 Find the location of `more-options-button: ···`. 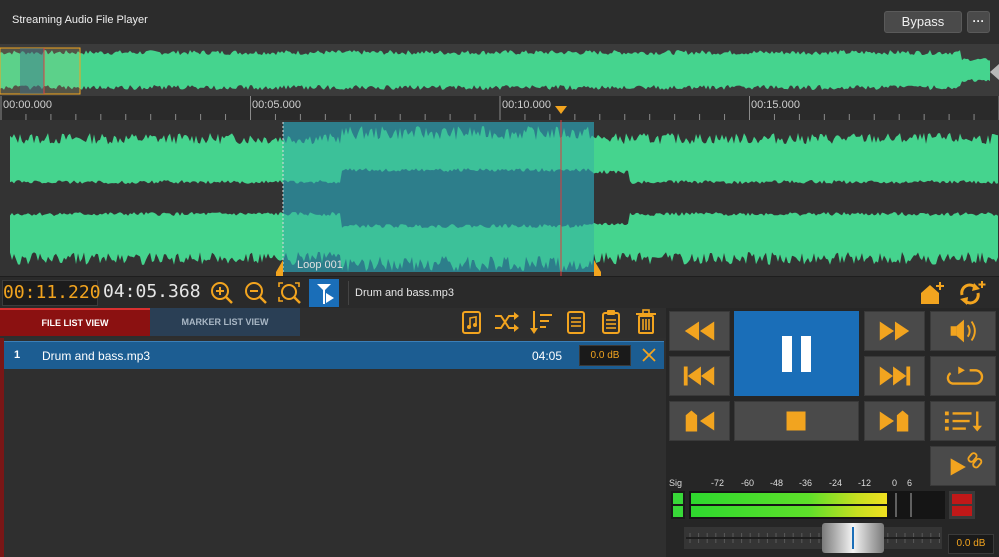

more-options-button: ··· is located at coordinates (978, 22).